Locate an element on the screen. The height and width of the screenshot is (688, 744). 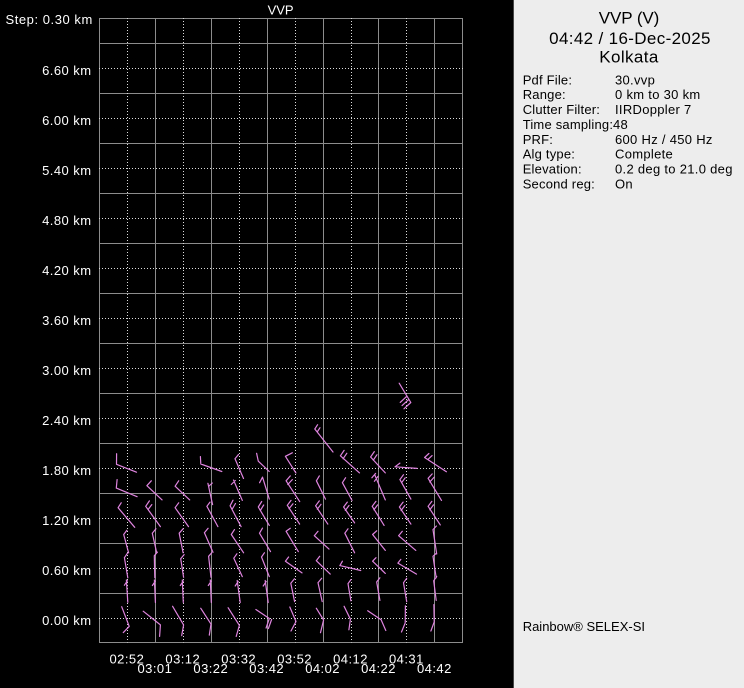
svg-text: 0.2 deg to 21.0 deg is located at coordinates (674, 169).